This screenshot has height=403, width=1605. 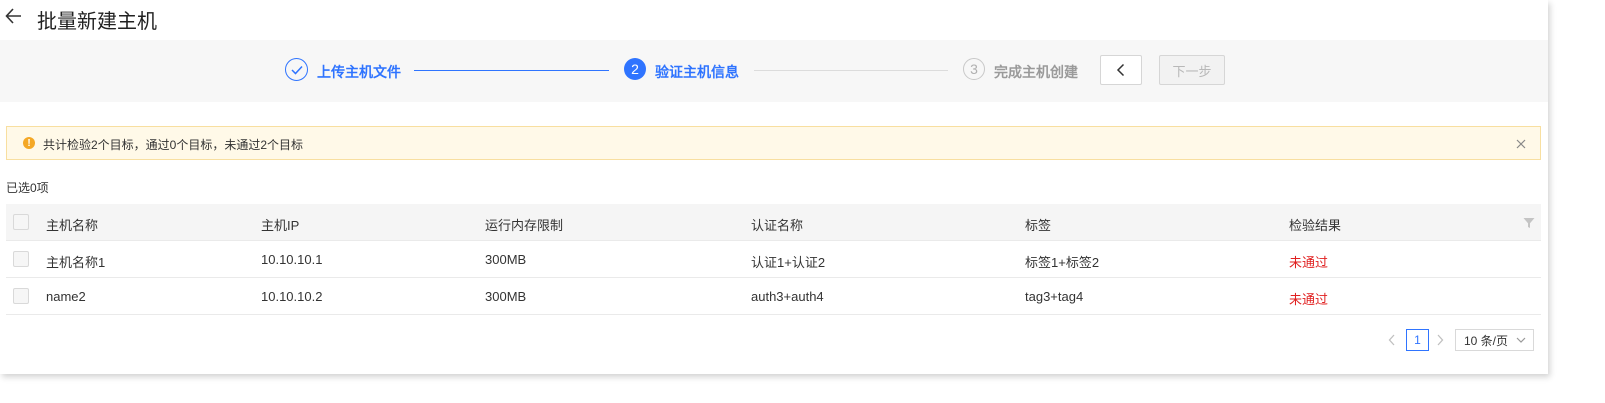 I want to click on page-size-select: 10 条/页, so click(x=1494, y=340).